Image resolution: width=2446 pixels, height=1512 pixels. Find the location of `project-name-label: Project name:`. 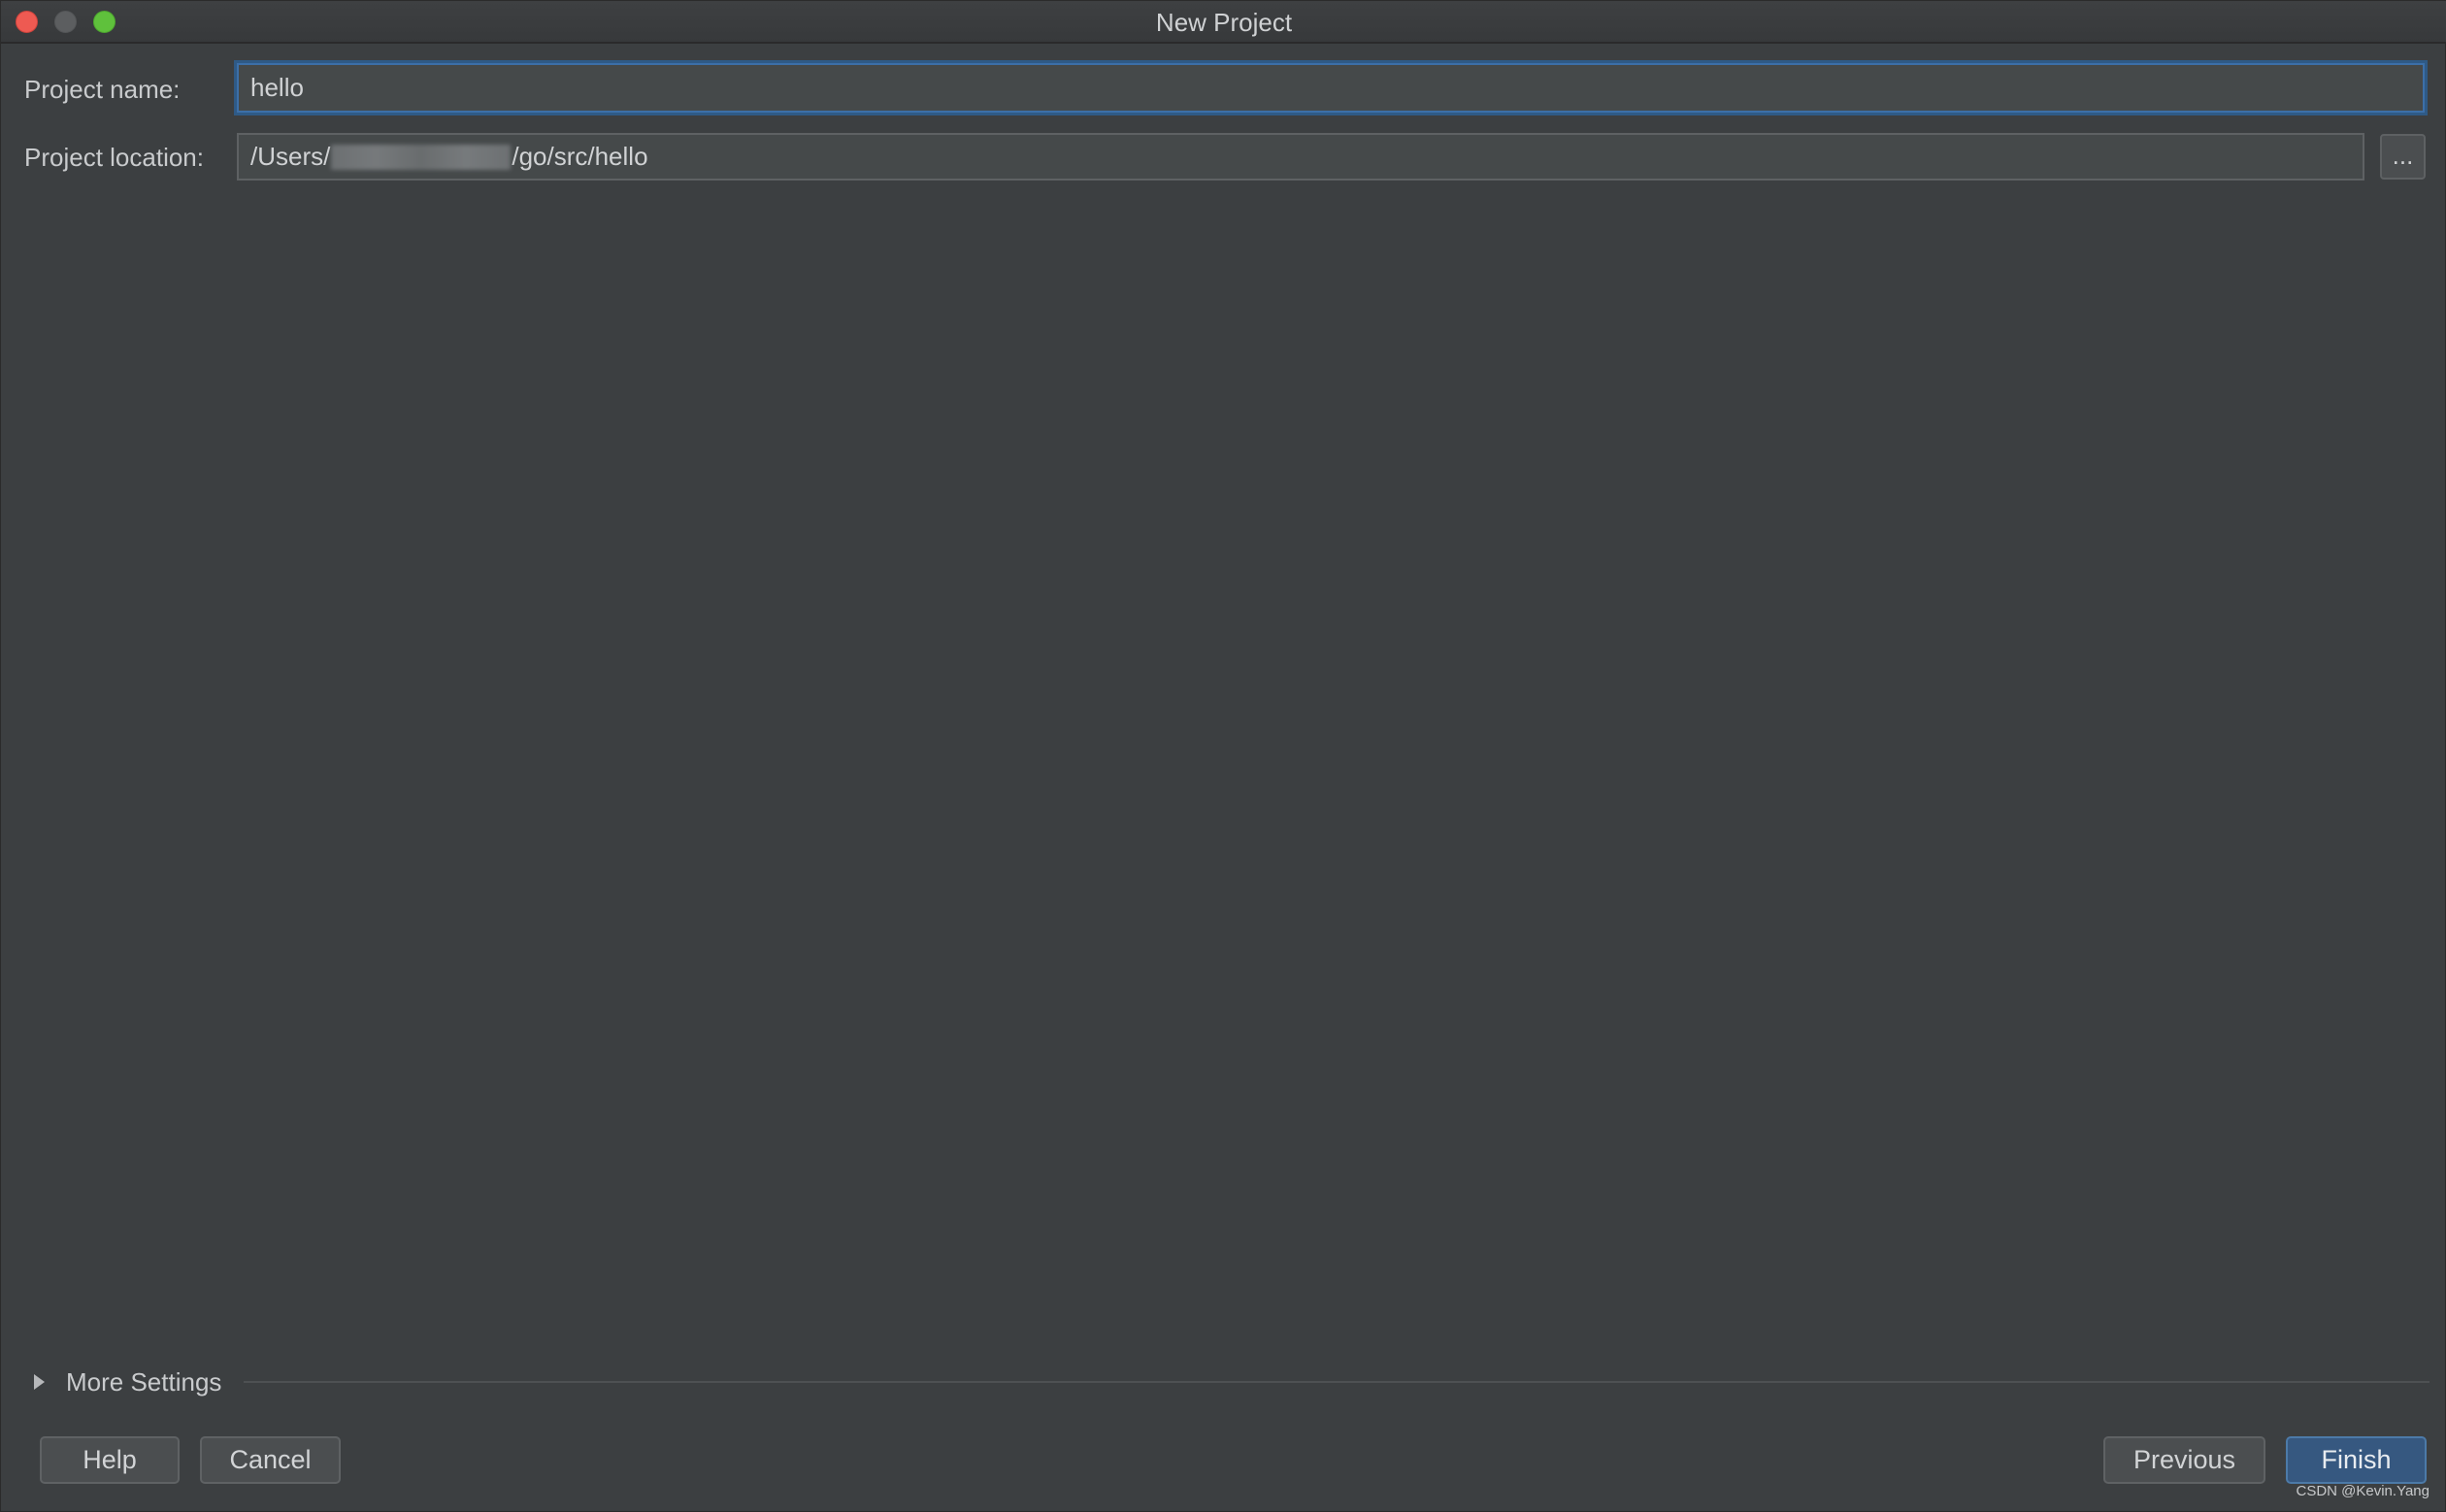

project-name-label: Project name: is located at coordinates (102, 89).